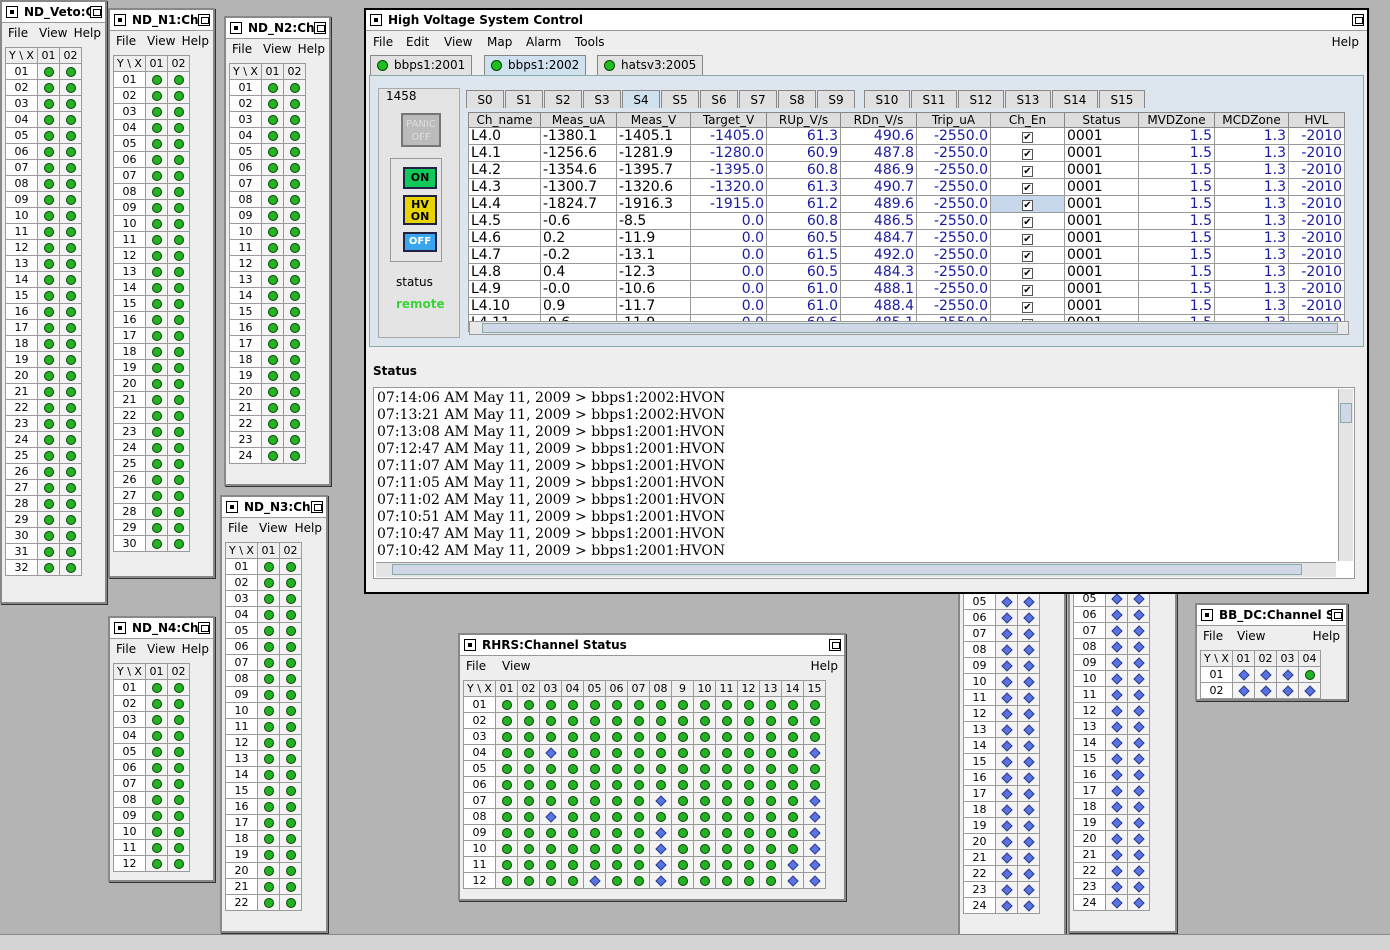  Describe the element at coordinates (1075, 99) in the screenshot. I see `slot-tab-s14: S14` at that location.